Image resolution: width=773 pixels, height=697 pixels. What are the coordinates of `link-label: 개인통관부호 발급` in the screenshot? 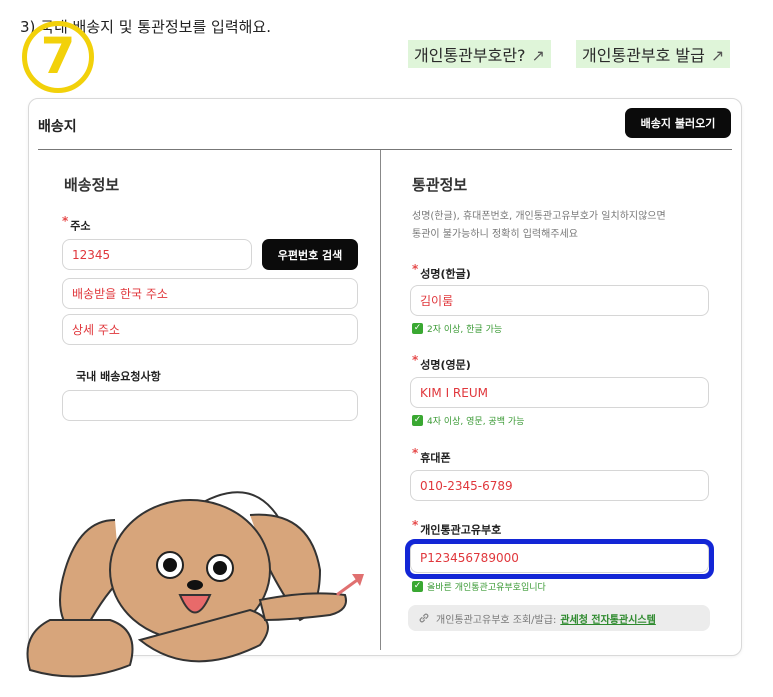 It's located at (643, 55).